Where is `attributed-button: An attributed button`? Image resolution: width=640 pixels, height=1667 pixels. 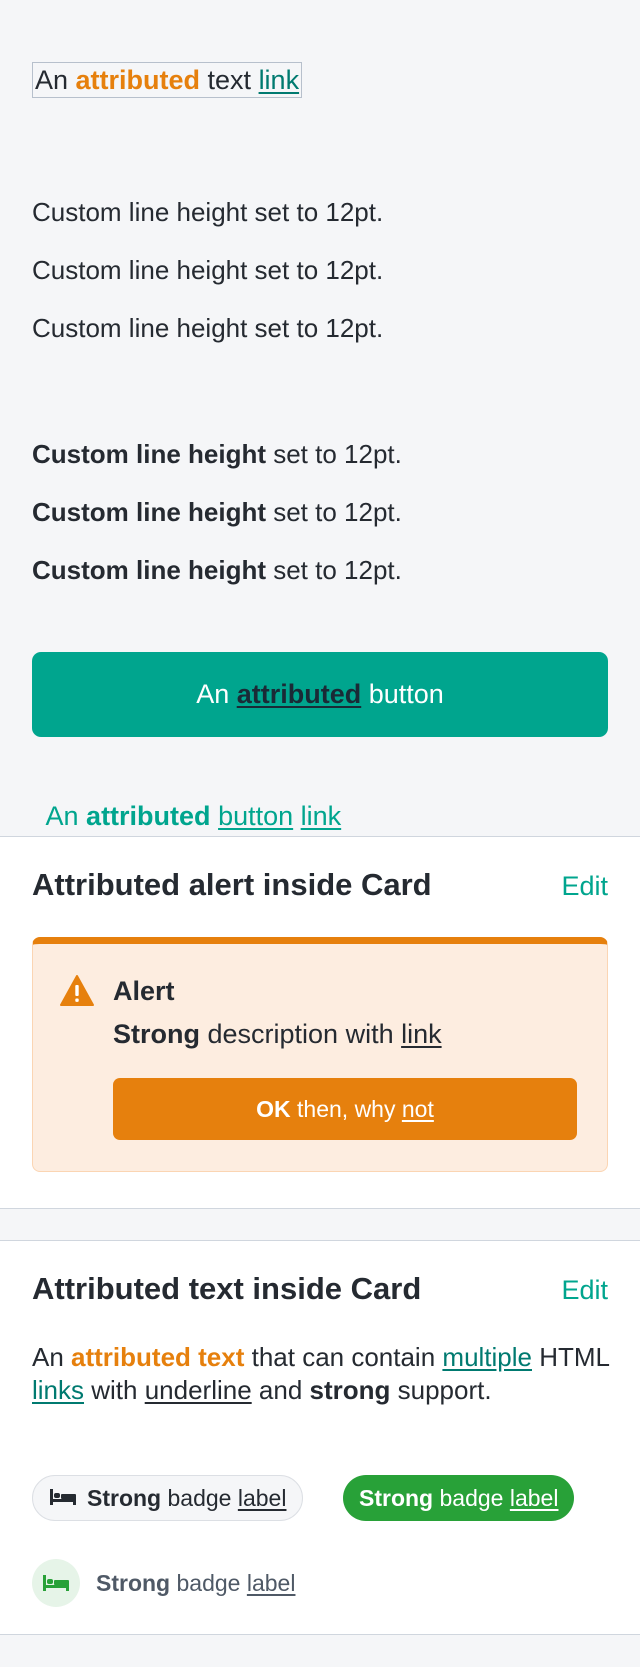 attributed-button: An attributed button is located at coordinates (320, 694).